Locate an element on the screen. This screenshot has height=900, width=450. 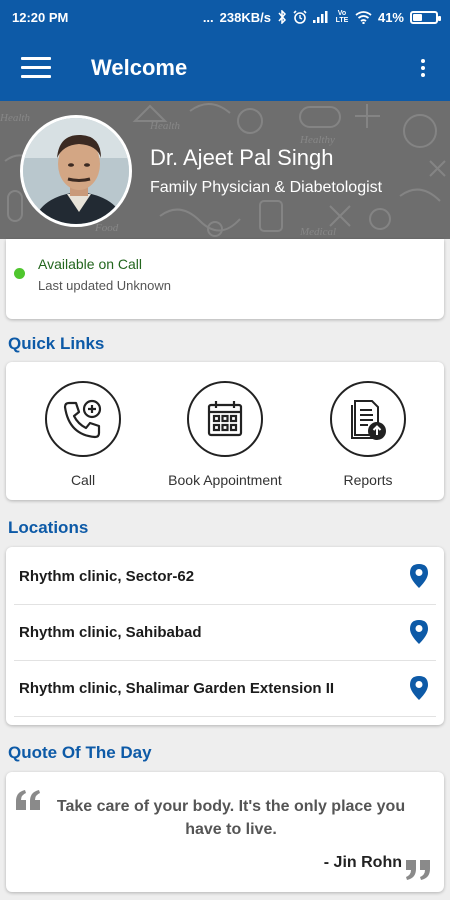
quote-title: Quote Of The Day is located at coordinates (80, 752).